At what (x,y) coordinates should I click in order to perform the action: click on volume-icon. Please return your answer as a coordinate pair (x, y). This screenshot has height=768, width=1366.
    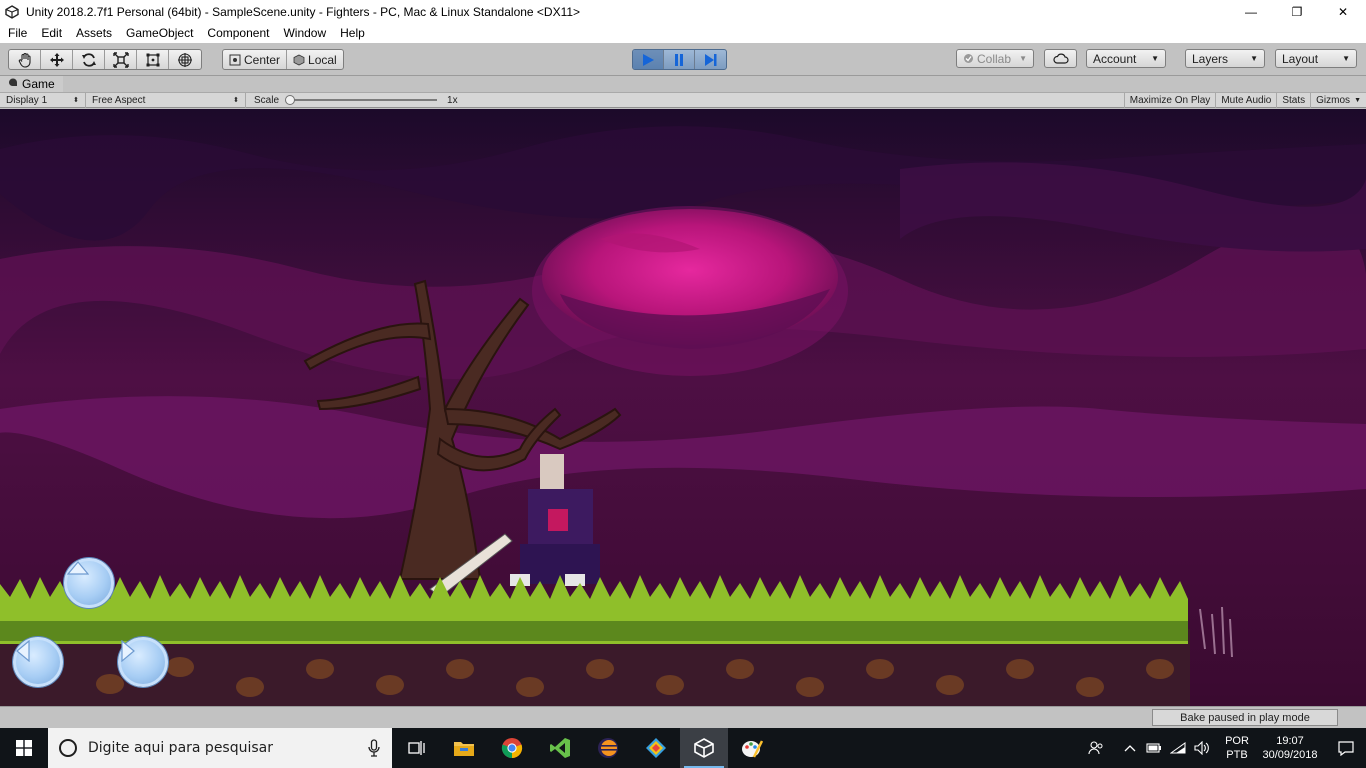
    Looking at the image, I should click on (1202, 748).